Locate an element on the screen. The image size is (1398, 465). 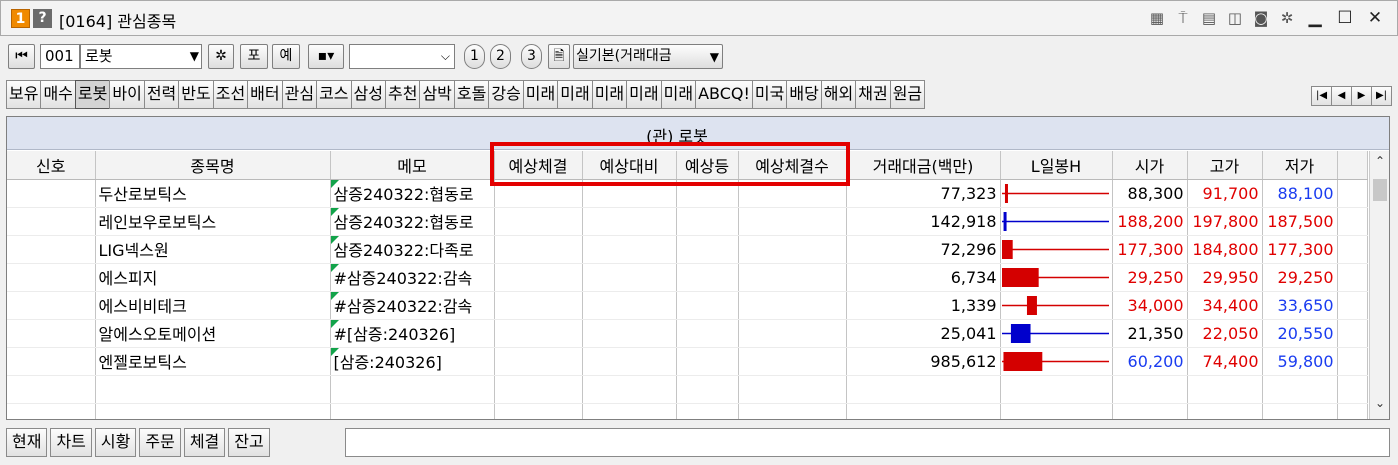
display-mode-button: ▪▾ is located at coordinates (326, 56).